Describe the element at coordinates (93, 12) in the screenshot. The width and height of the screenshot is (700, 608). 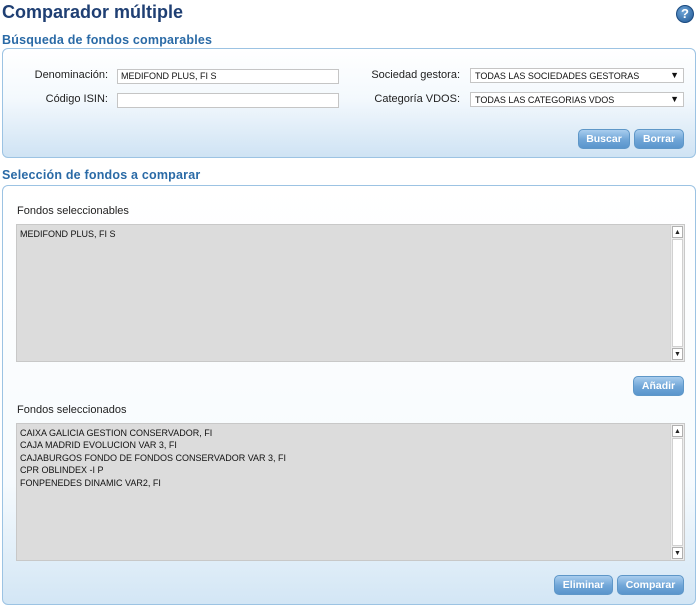
I see `page-title: Comparador múltiple` at that location.